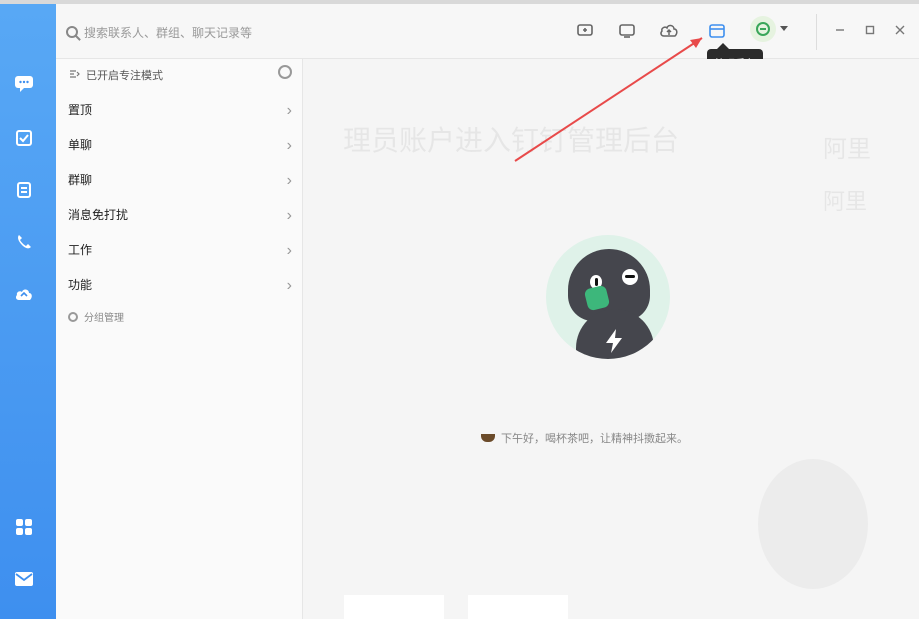 This screenshot has height=619, width=919. I want to click on conversation-groups: 置顶 › 单聊 › 群聊 › 消息免打扰 › 工作 › 功能 ›, so click(179, 198).